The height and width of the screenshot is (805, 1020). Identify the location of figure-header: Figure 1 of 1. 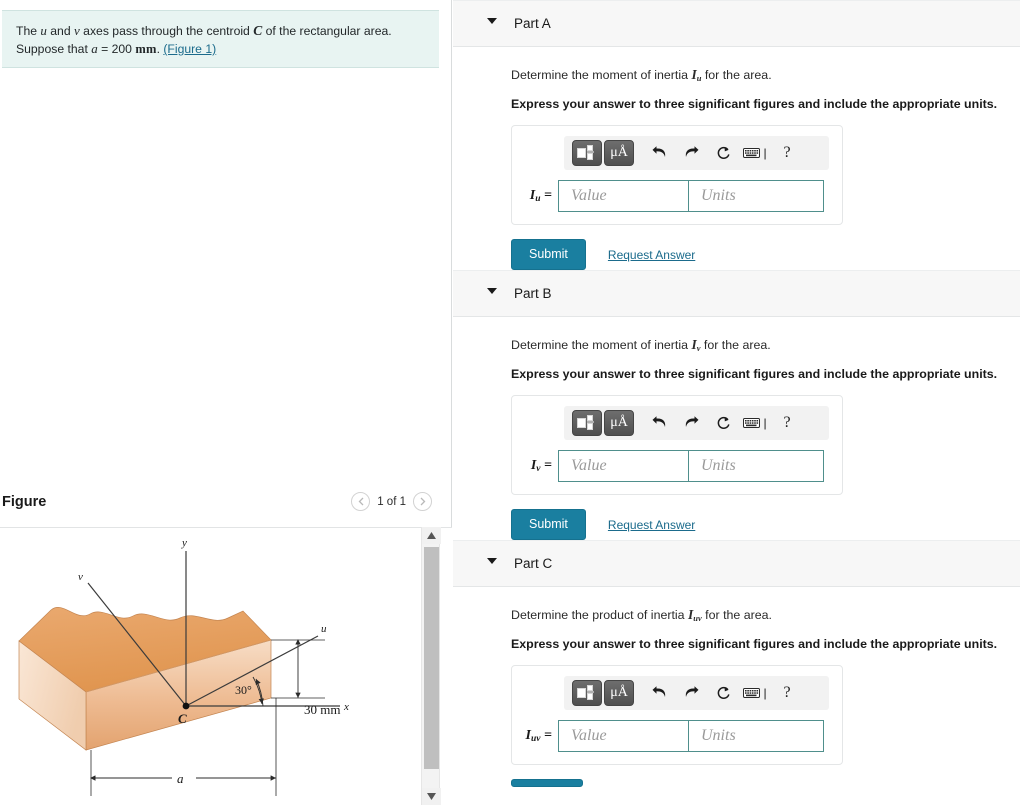
(226, 509).